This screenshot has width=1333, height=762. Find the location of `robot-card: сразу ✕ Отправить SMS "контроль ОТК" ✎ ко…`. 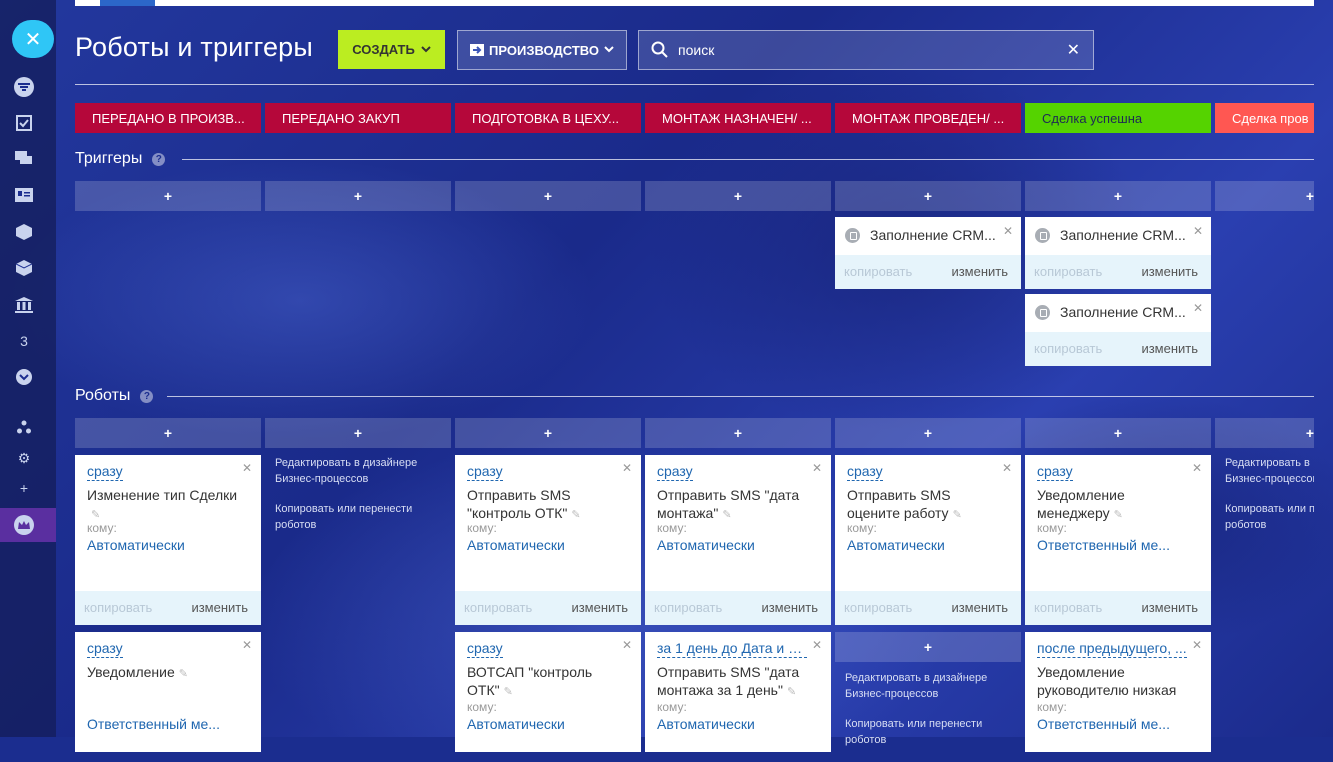

robot-card: сразу ✕ Отправить SMS "контроль ОТК" ✎ ко… is located at coordinates (548, 540).